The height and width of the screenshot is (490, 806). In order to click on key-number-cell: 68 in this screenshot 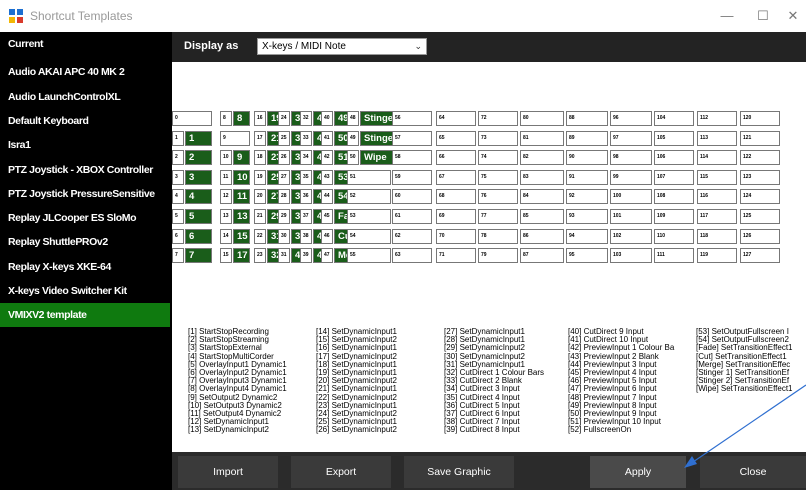, I will do `click(456, 197)`.